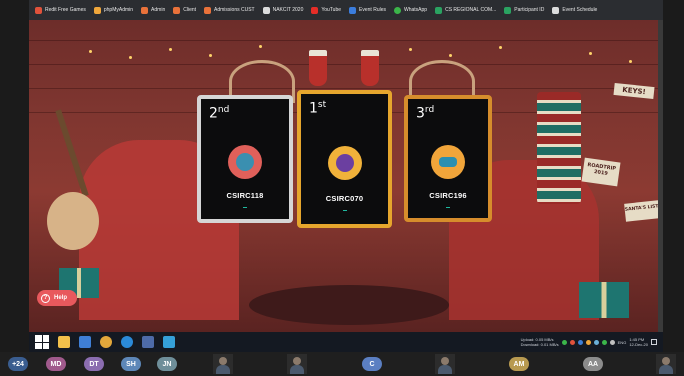 The image size is (684, 376). What do you see at coordinates (18, 364) in the screenshot?
I see `participant-count: +24` at bounding box center [18, 364].